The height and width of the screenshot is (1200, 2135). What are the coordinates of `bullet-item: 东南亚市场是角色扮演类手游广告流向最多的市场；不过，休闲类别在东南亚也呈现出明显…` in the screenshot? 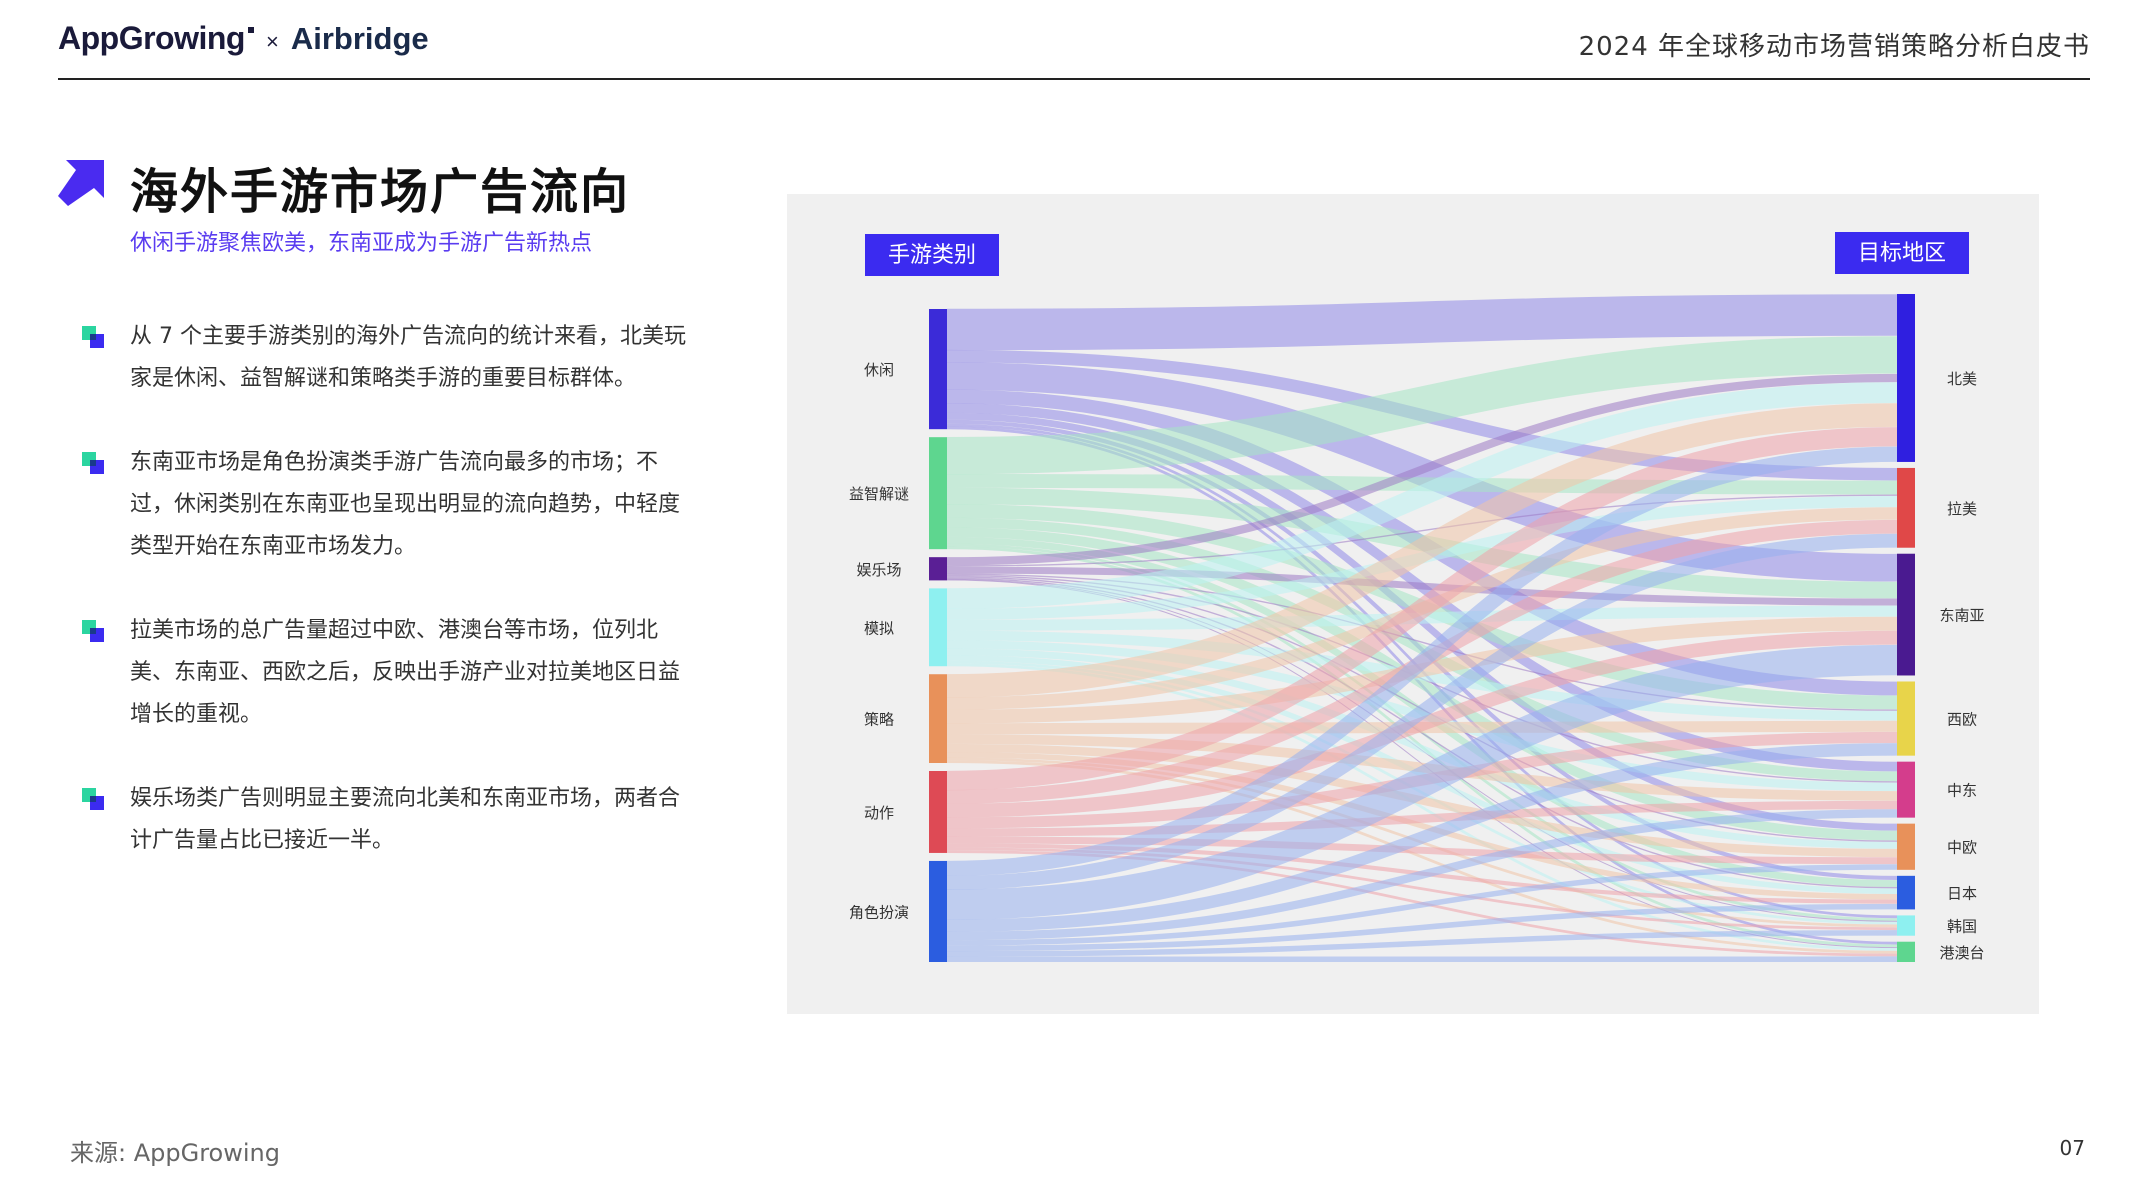 It's located at (390, 505).